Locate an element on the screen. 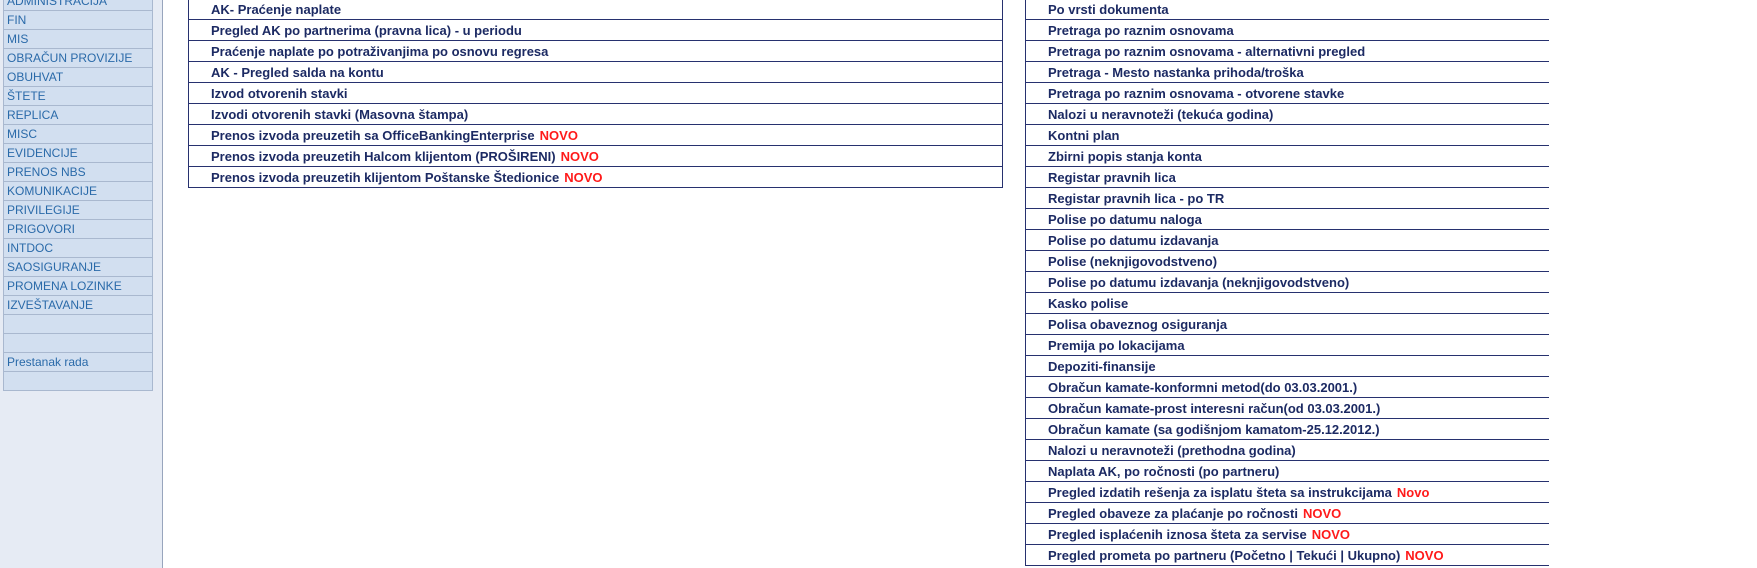  report-link: Polisa obaveznog osiguranja is located at coordinates (1137, 324).